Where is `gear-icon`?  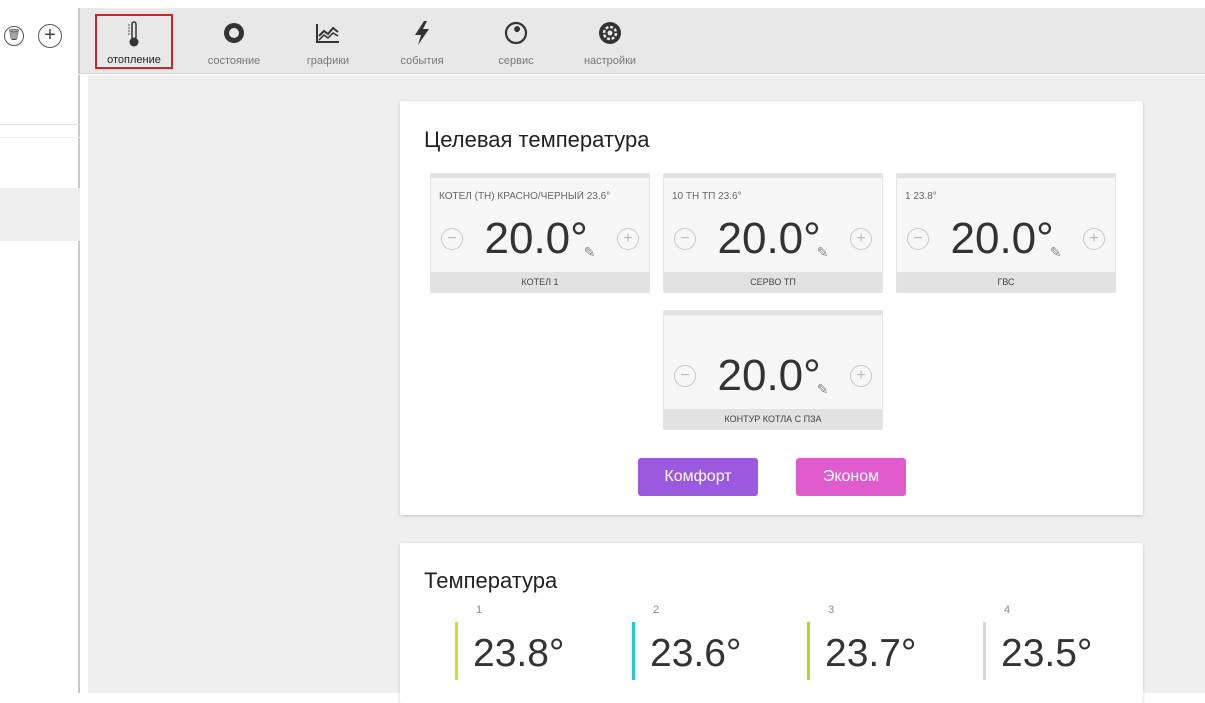
gear-icon is located at coordinates (610, 33).